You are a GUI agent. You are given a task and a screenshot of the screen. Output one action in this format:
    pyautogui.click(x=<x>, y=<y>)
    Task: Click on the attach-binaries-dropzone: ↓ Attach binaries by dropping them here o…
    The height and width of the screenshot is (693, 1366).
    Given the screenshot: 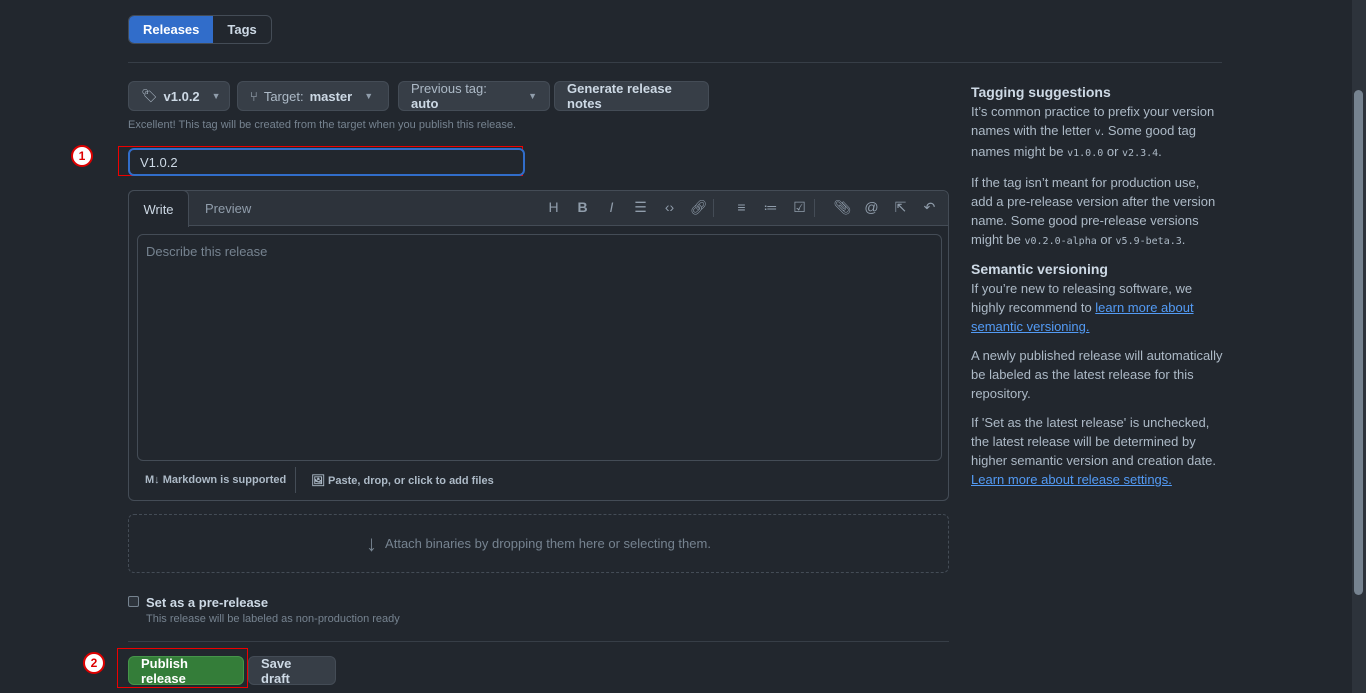 What is the action you would take?
    pyautogui.click(x=538, y=543)
    